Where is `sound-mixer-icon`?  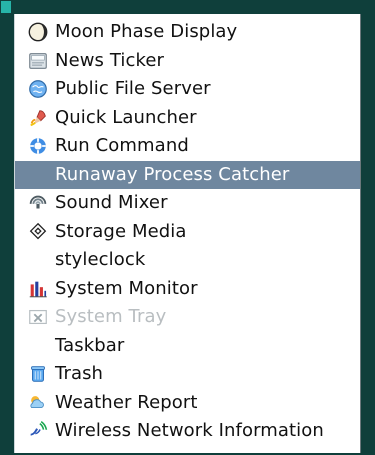 sound-mixer-icon is located at coordinates (38, 203).